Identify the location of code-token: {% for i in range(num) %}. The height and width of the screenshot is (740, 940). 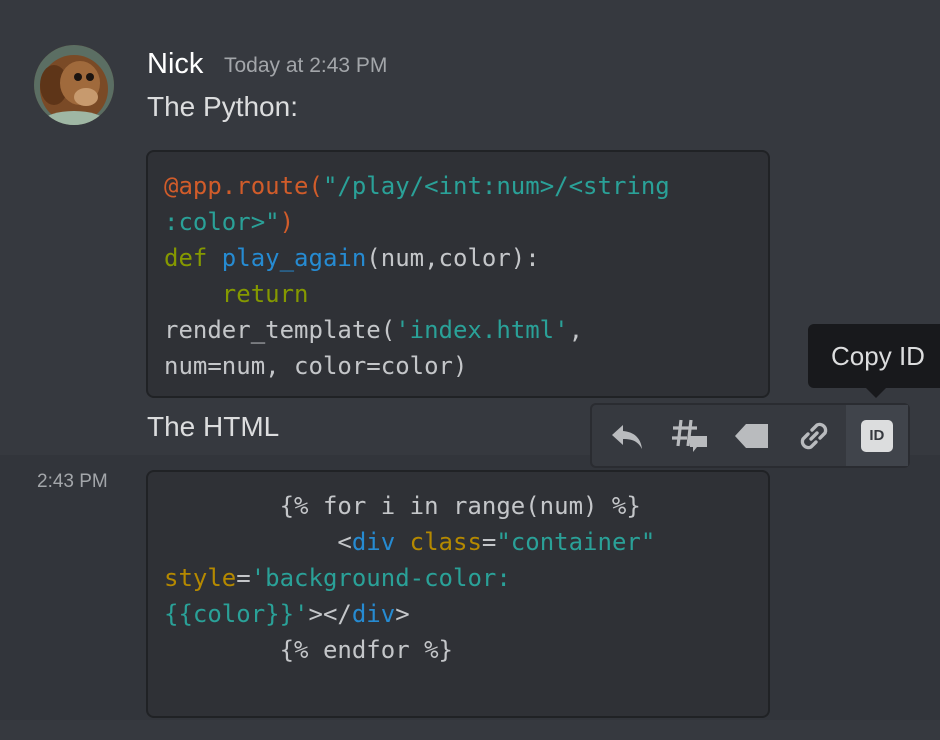
(402, 506).